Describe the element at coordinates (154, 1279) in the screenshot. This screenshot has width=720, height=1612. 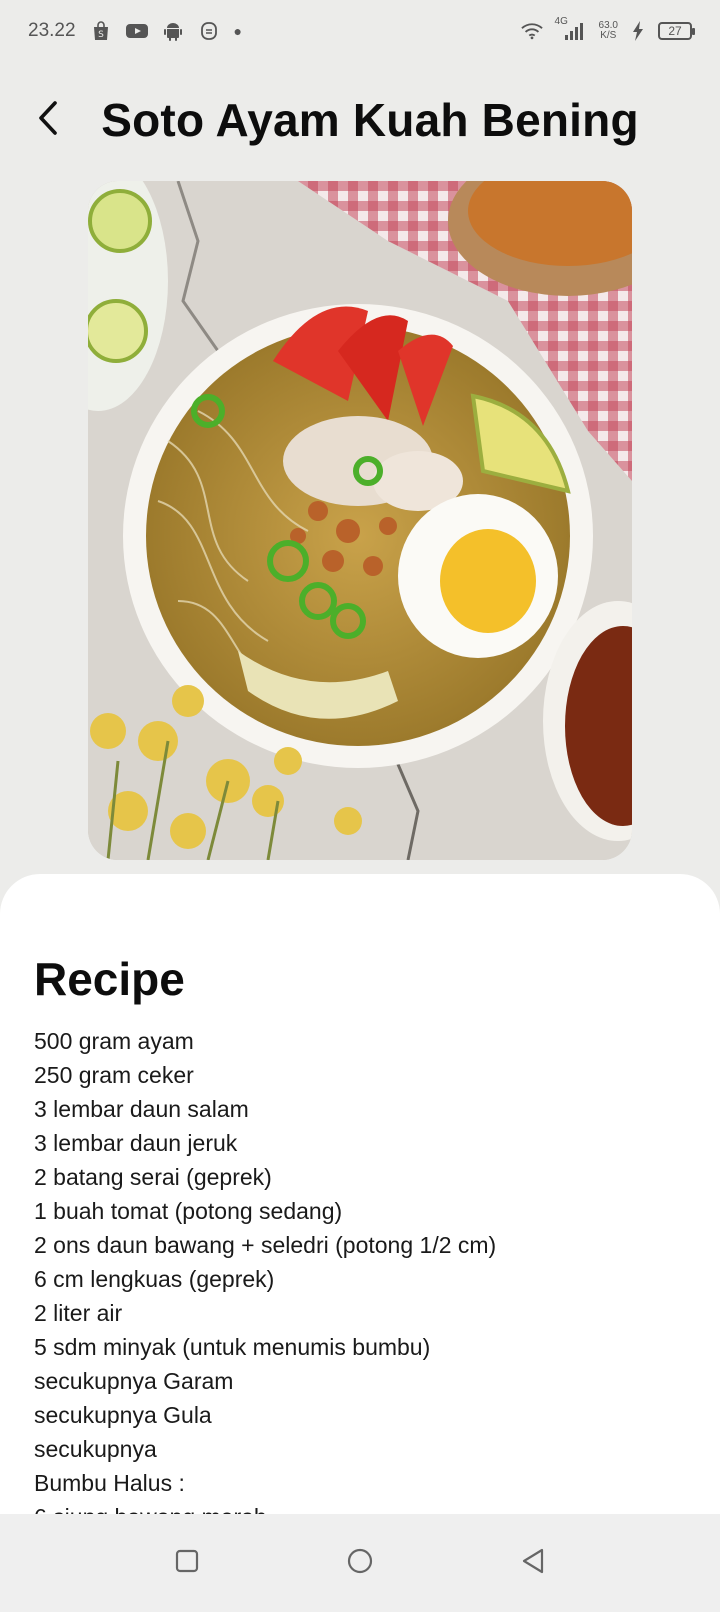
I see `ingredient-item: 6 cm lengkuas (geprek)` at that location.